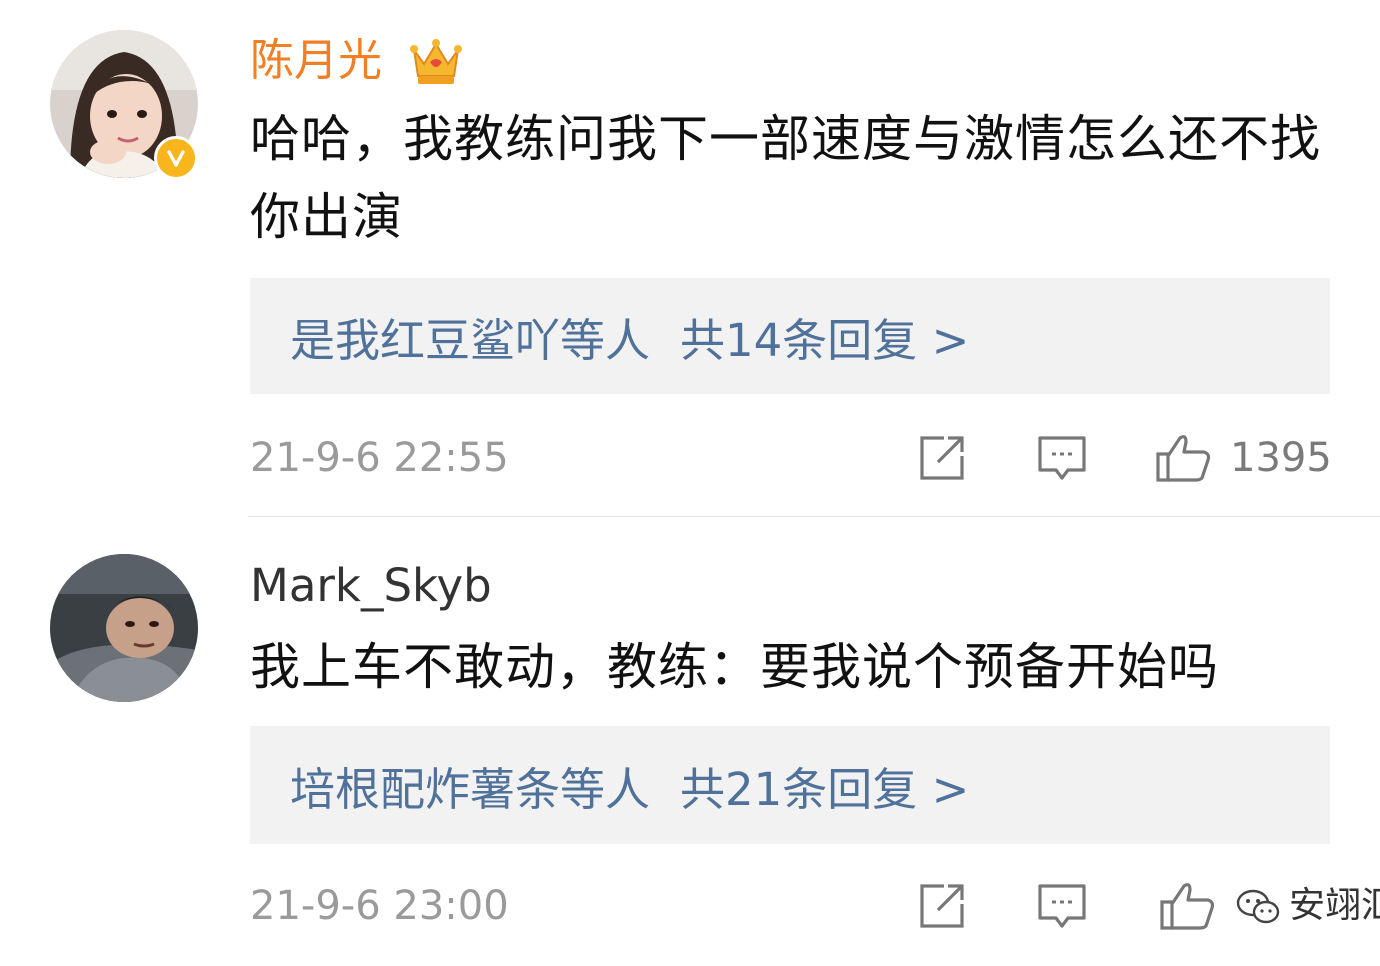 The image size is (1380, 966). I want to click on reply-summary: 培根配炸薯条等人 共21条回复 >, so click(790, 785).